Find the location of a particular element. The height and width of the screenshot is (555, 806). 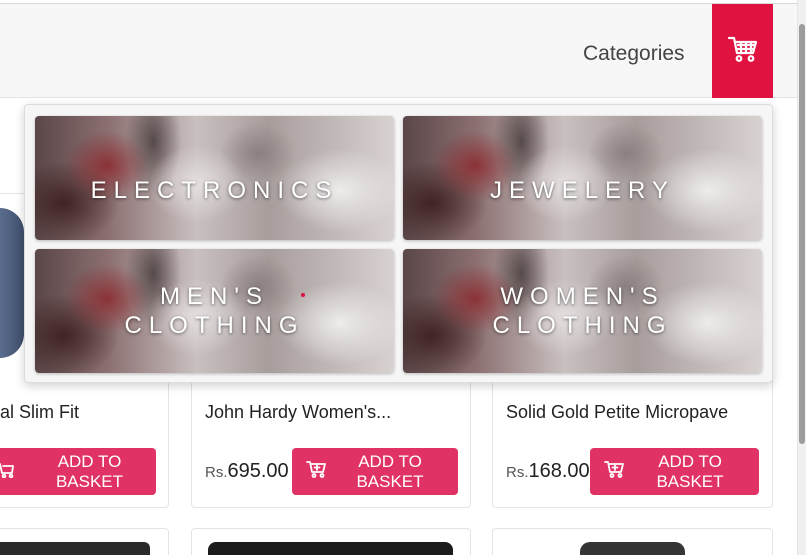

price-value: 695.00 is located at coordinates (258, 471).